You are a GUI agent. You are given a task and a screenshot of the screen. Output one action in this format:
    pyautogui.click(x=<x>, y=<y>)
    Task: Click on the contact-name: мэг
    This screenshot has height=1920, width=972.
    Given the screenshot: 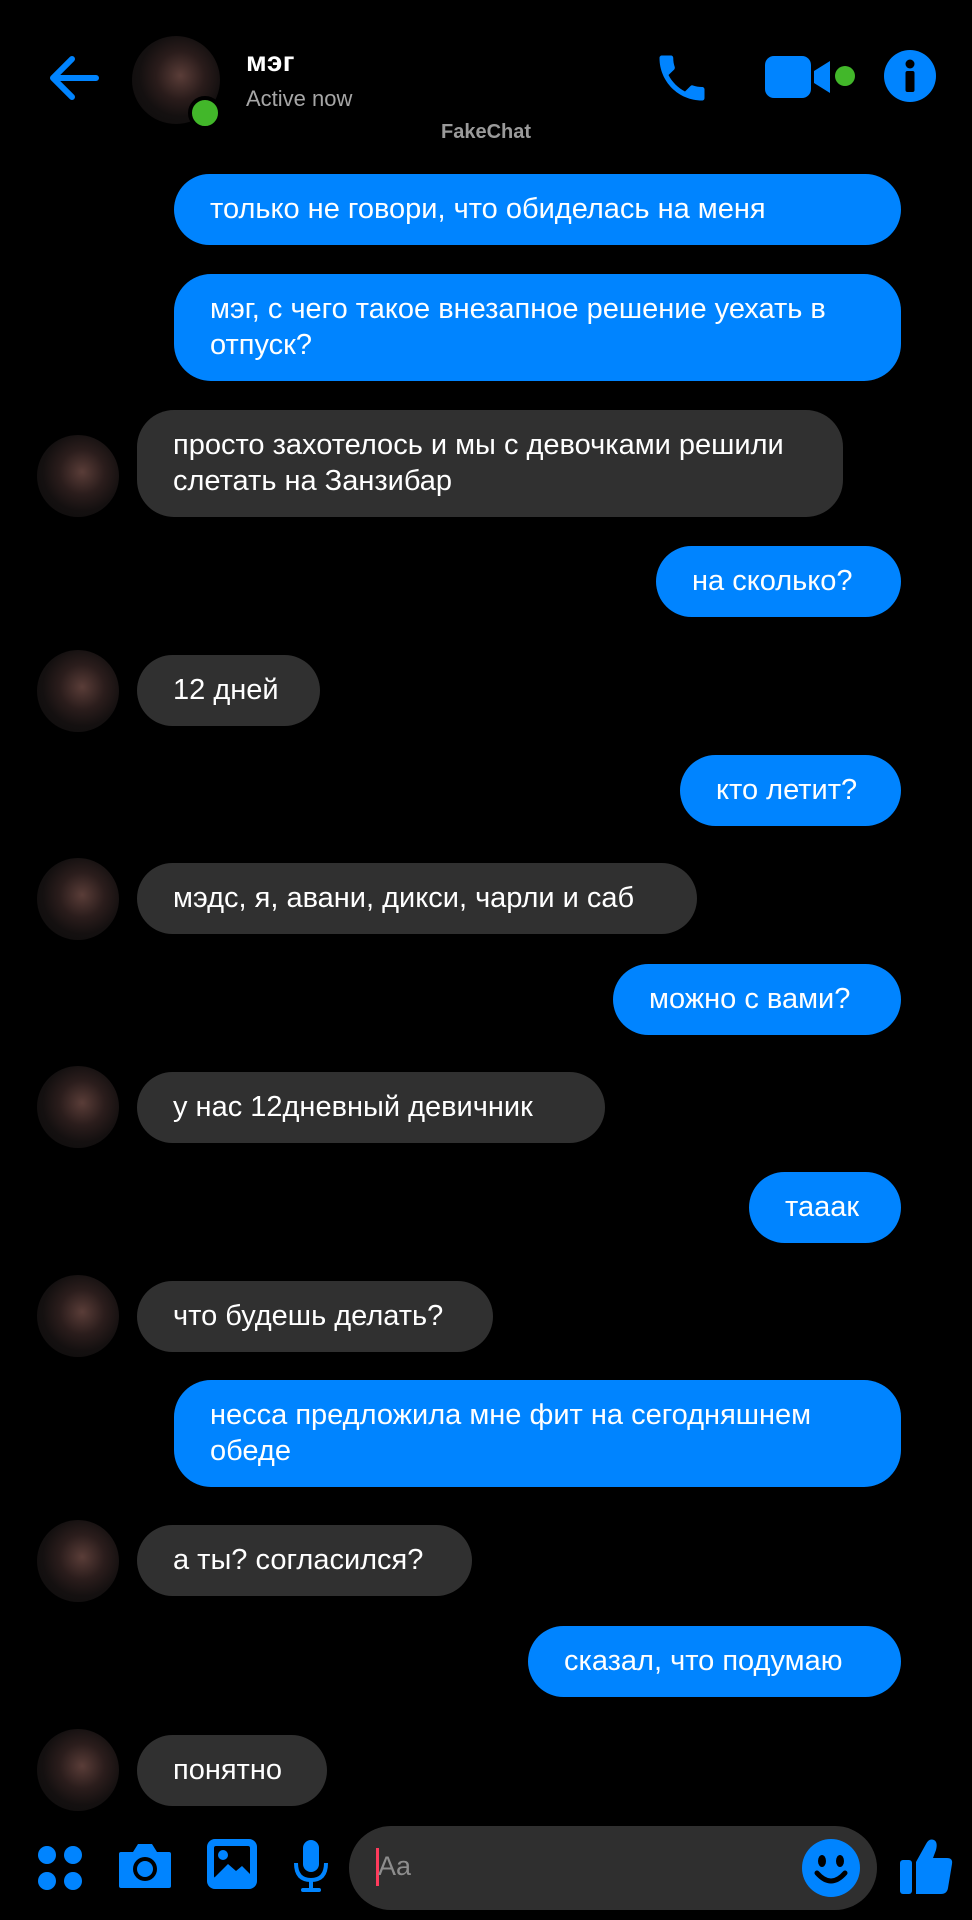 What is the action you would take?
    pyautogui.click(x=270, y=62)
    